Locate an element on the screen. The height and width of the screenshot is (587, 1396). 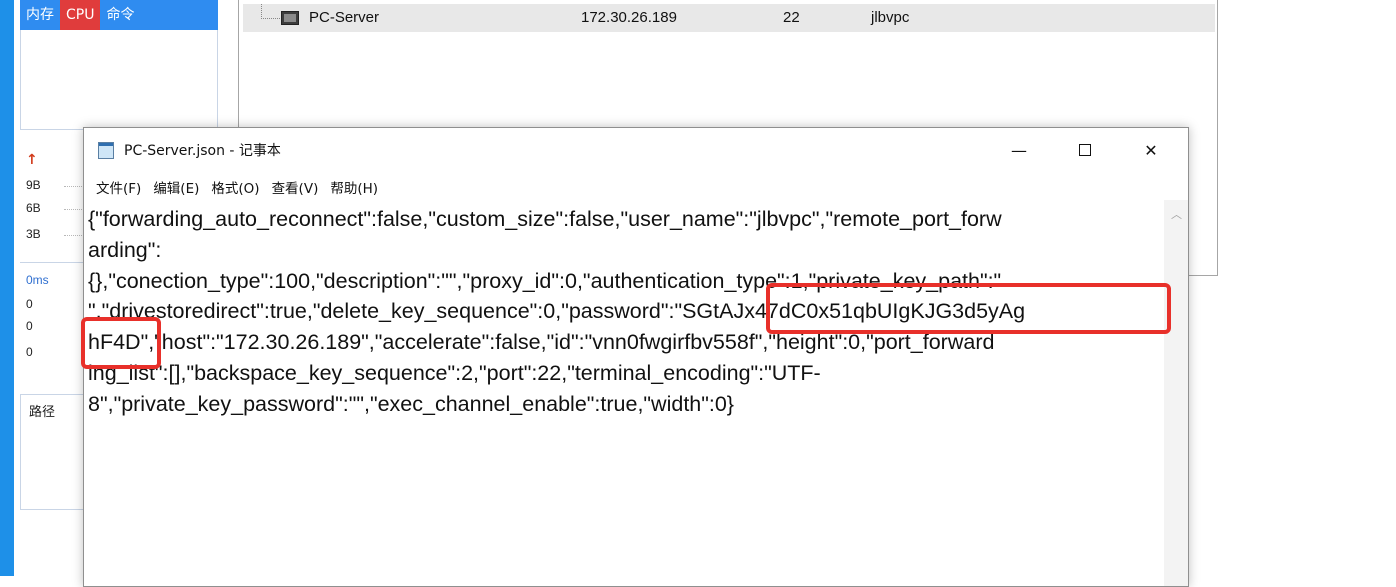
scroll-up-icon: ︿ is located at coordinates (1176, 214).